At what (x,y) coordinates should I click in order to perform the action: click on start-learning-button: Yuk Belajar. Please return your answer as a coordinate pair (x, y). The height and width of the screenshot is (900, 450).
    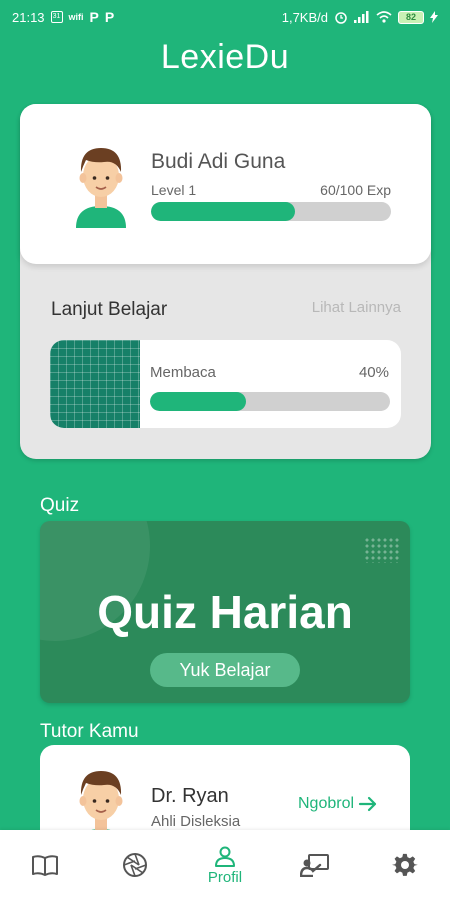
    Looking at the image, I should click on (225, 670).